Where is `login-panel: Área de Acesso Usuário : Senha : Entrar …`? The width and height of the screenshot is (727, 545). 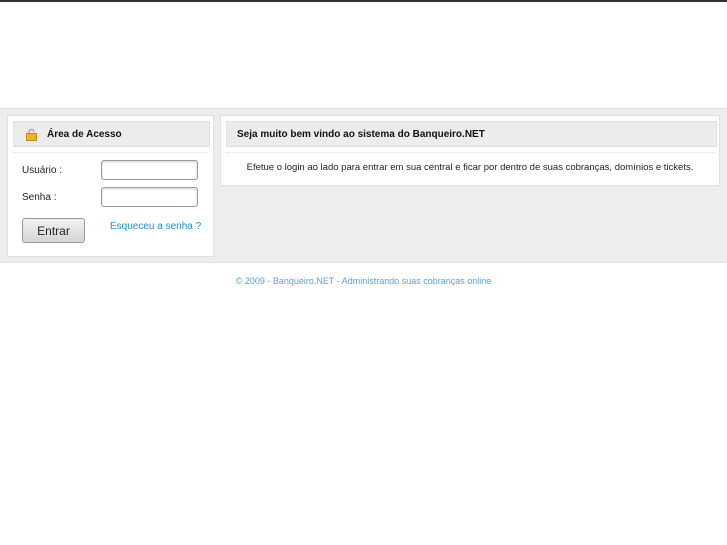 login-panel: Área de Acesso Usuário : Senha : Entrar … is located at coordinates (110, 186).